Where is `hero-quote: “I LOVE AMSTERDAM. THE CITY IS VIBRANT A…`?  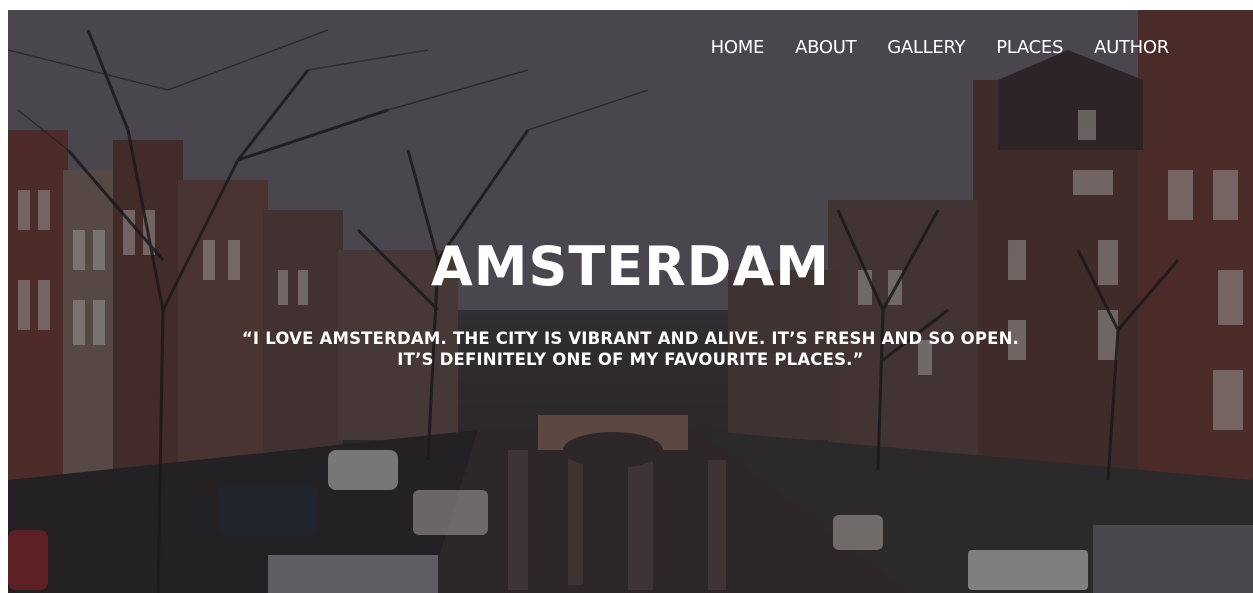
hero-quote: “I LOVE AMSTERDAM. THE CITY IS VIBRANT A… is located at coordinates (630, 349).